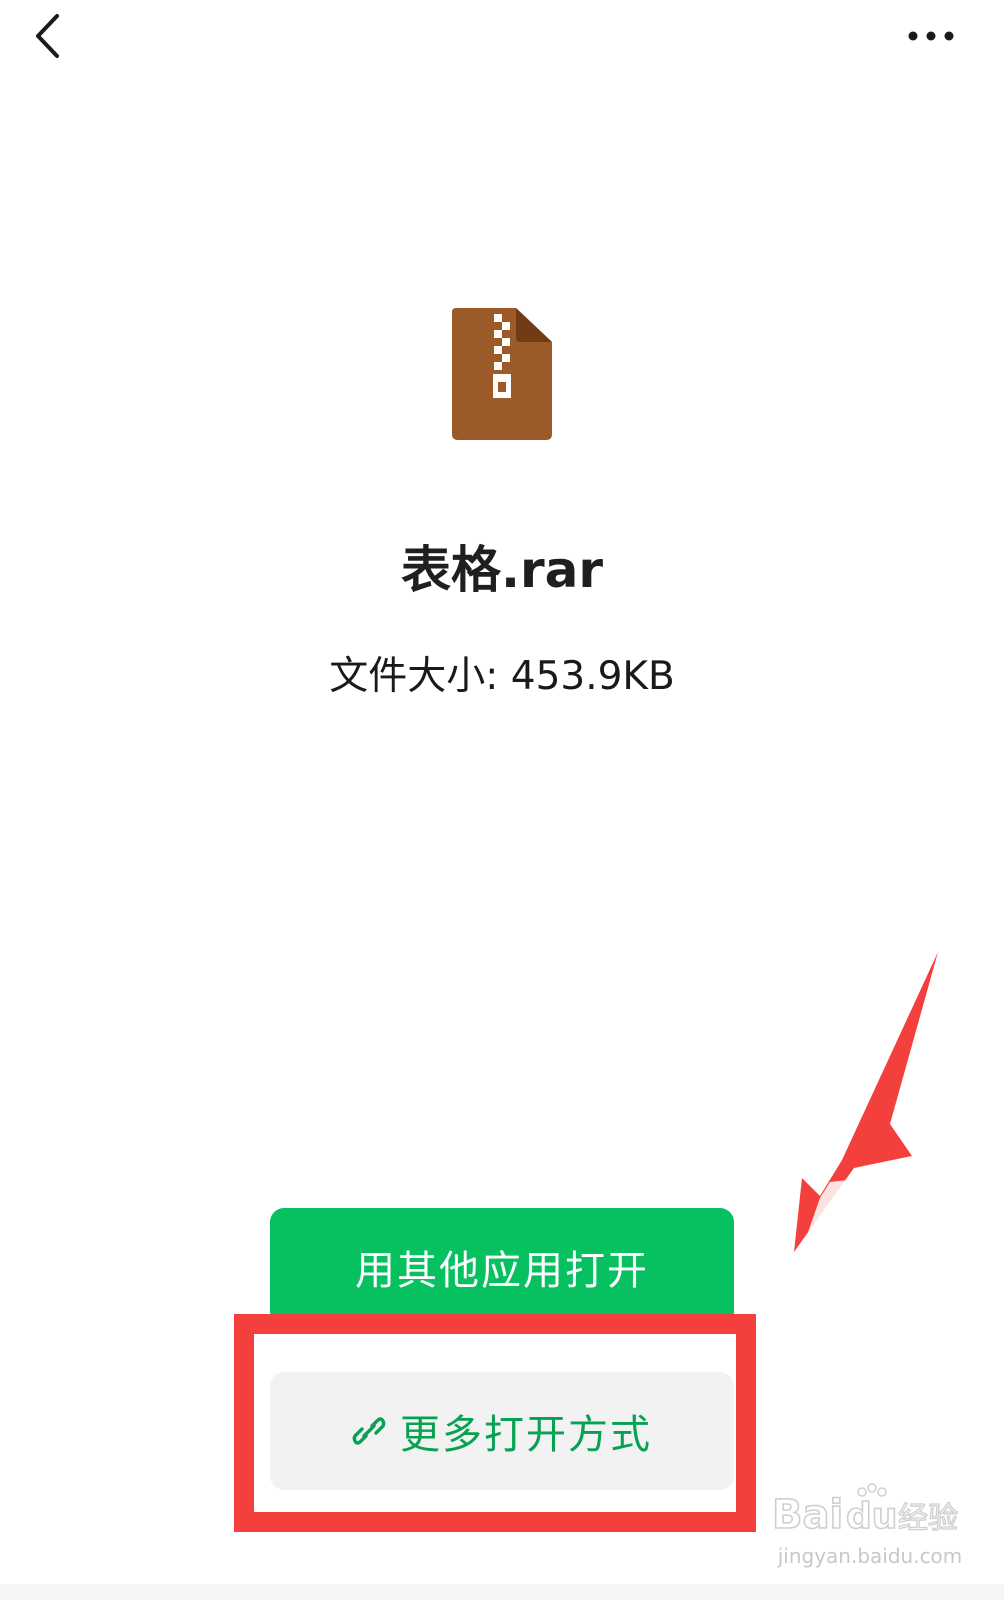  What do you see at coordinates (871, 1516) in the screenshot?
I see `svg-text: du` at bounding box center [871, 1516].